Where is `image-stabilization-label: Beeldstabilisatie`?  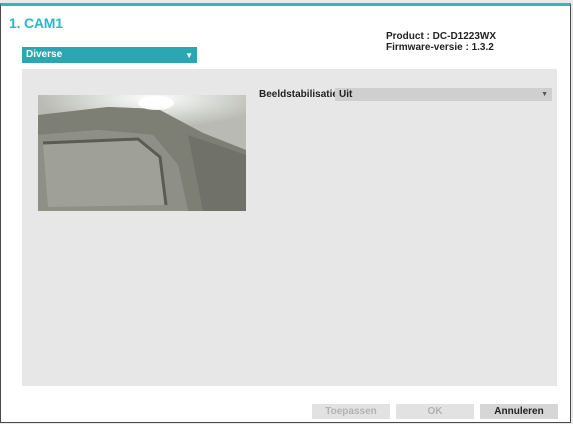
image-stabilization-label: Beeldstabilisatie is located at coordinates (298, 94).